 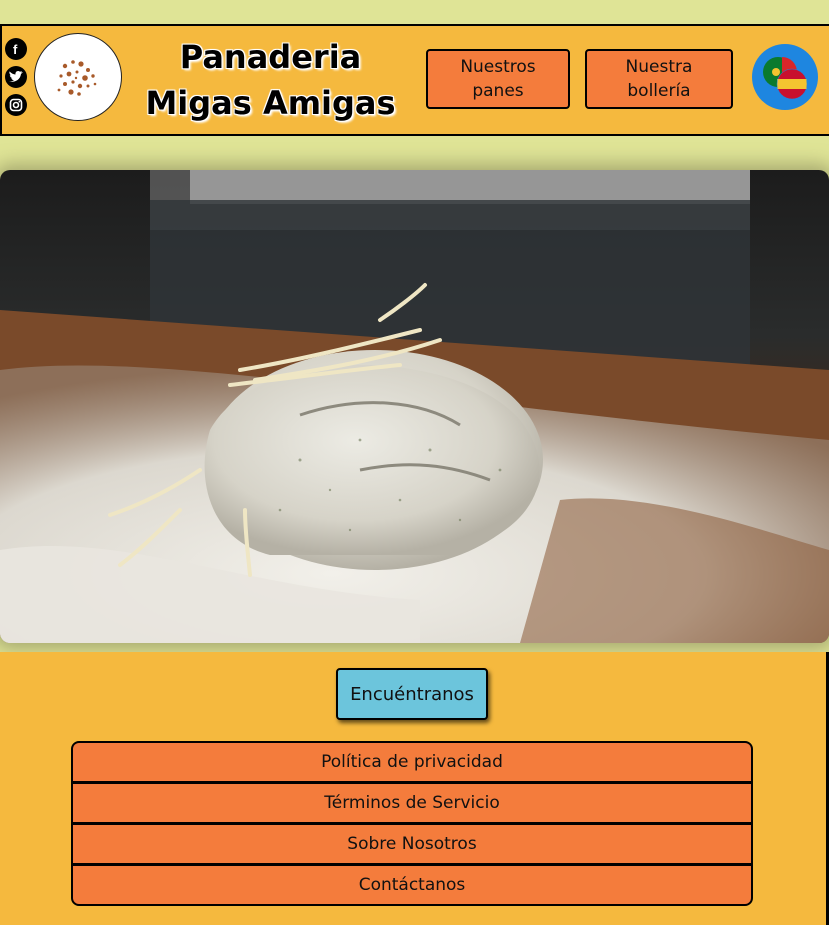 What do you see at coordinates (270, 80) in the screenshot?
I see `site-title: Panaderia Migas Amigas` at bounding box center [270, 80].